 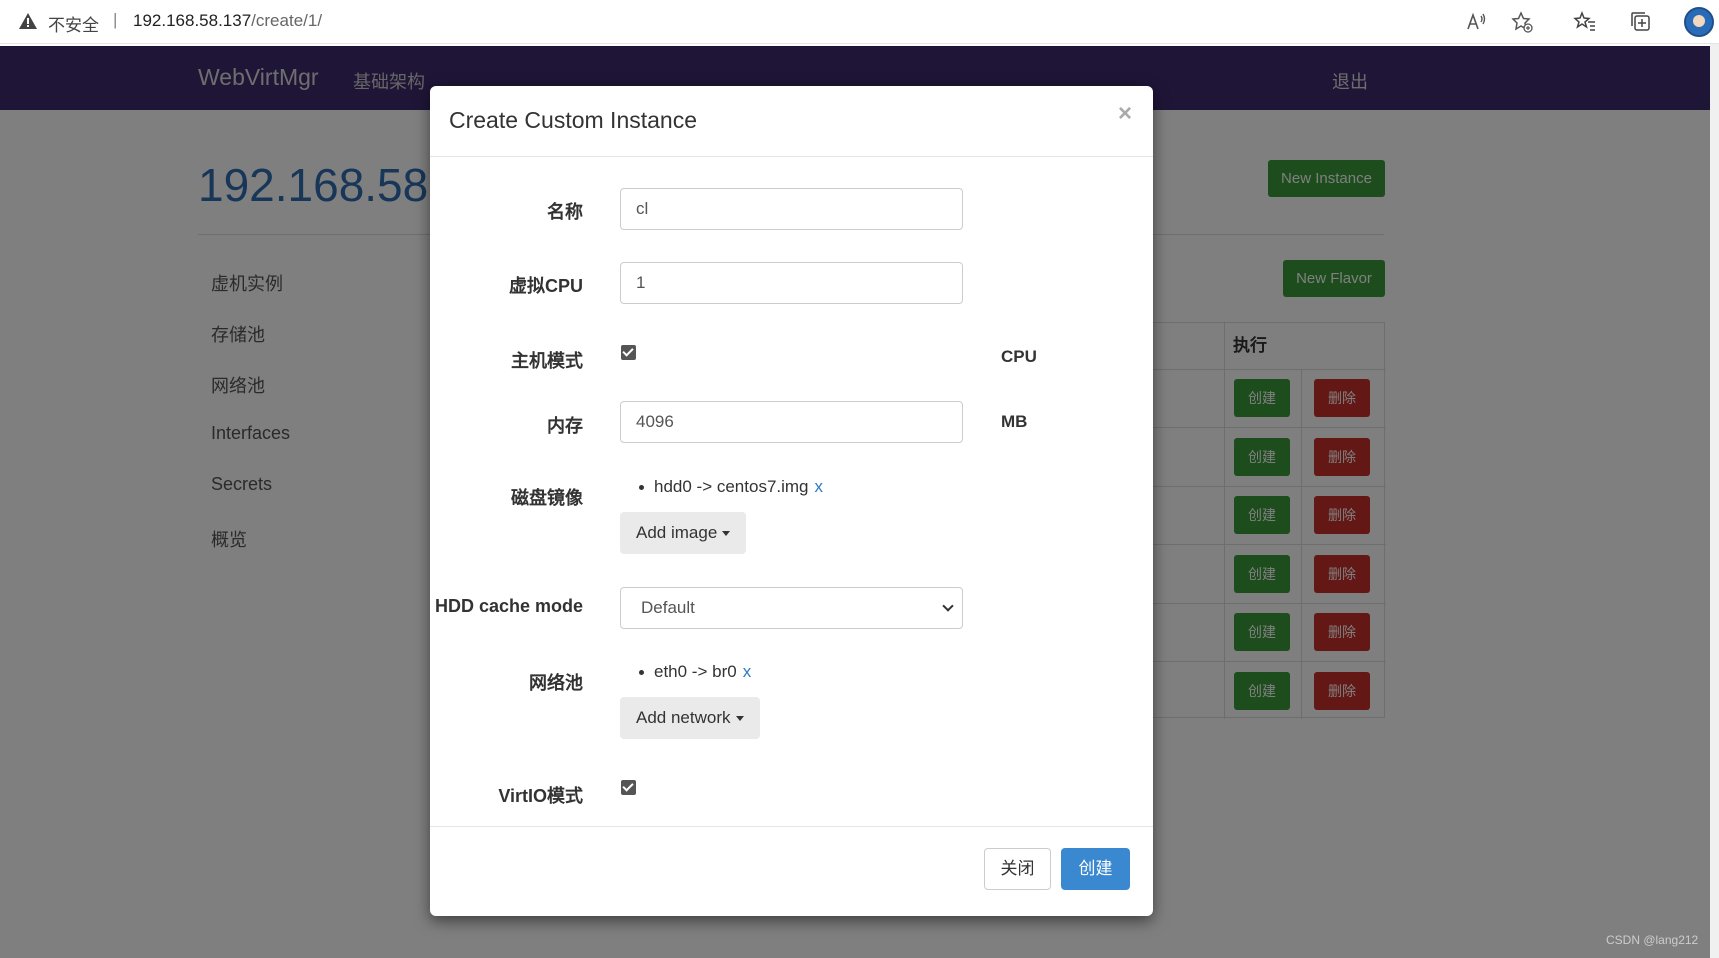 What do you see at coordinates (628, 352) in the screenshot?
I see `host-mode-checkbox` at bounding box center [628, 352].